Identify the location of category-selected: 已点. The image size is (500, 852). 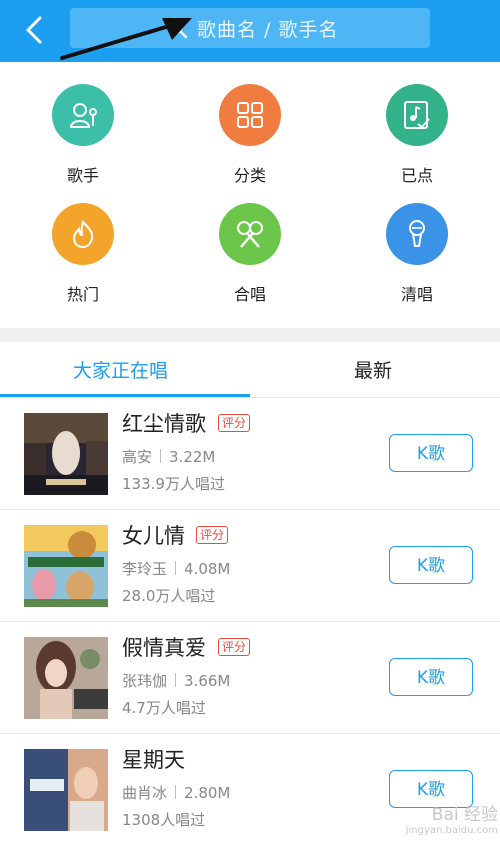
(417, 135).